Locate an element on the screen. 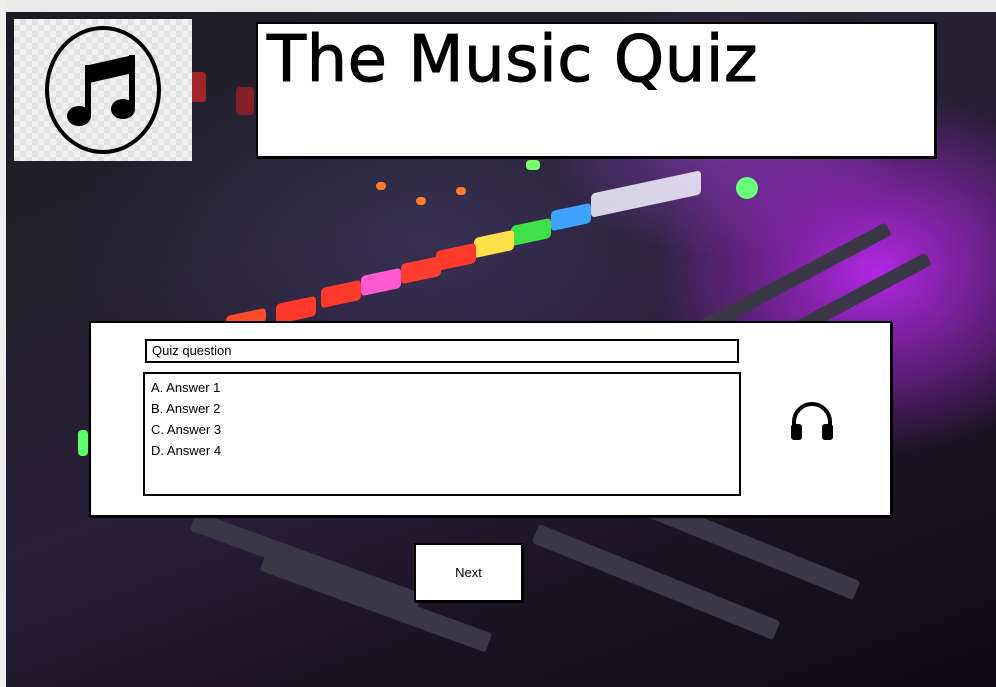 This screenshot has height=687, width=996. logo is located at coordinates (103, 90).